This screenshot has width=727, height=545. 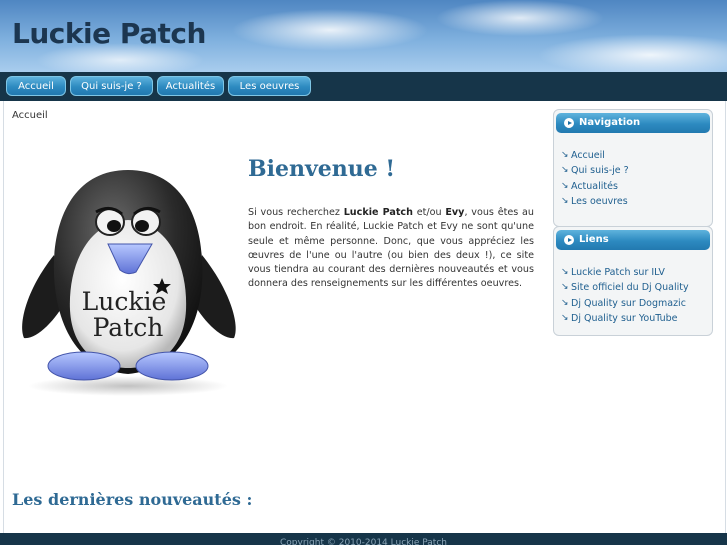 I want to click on liens-box-title: Liens, so click(x=594, y=239).